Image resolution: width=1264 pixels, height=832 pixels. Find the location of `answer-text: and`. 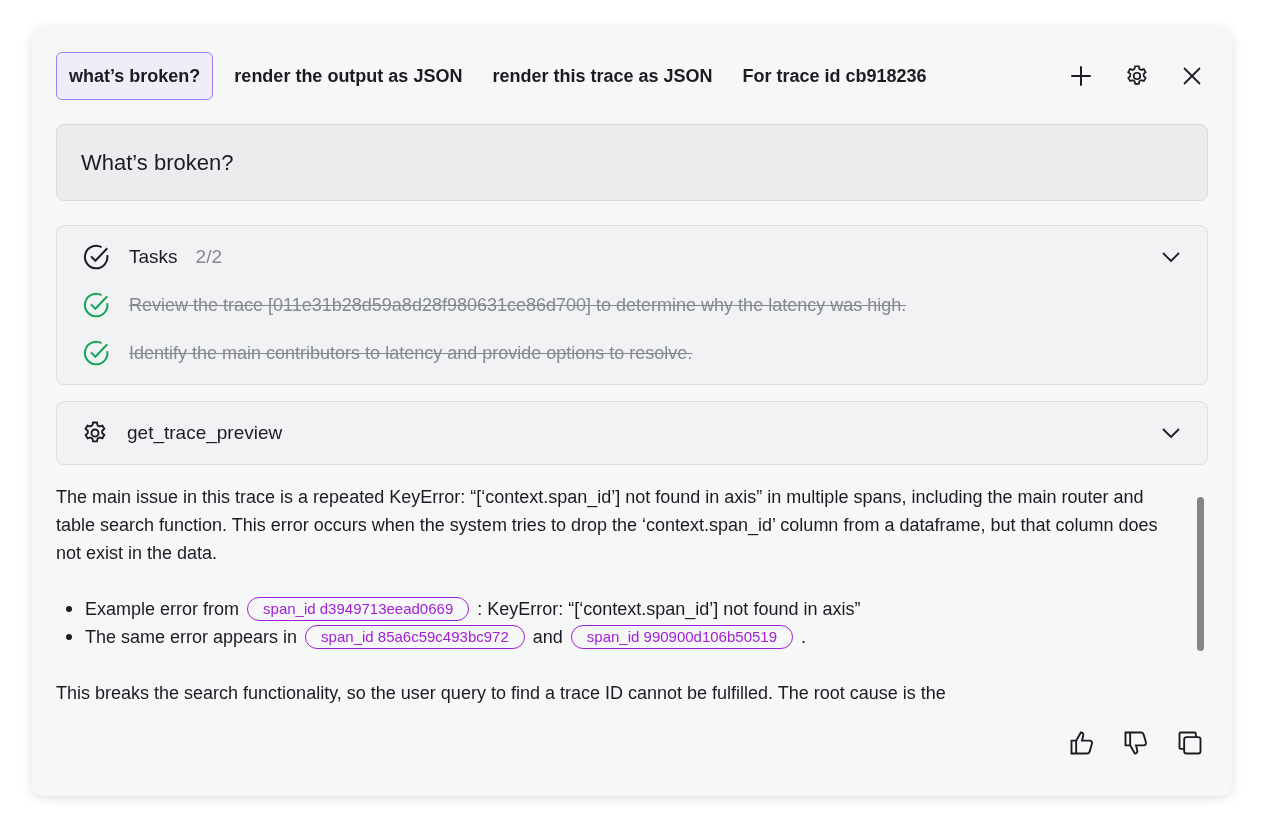

answer-text: and is located at coordinates (547, 637).